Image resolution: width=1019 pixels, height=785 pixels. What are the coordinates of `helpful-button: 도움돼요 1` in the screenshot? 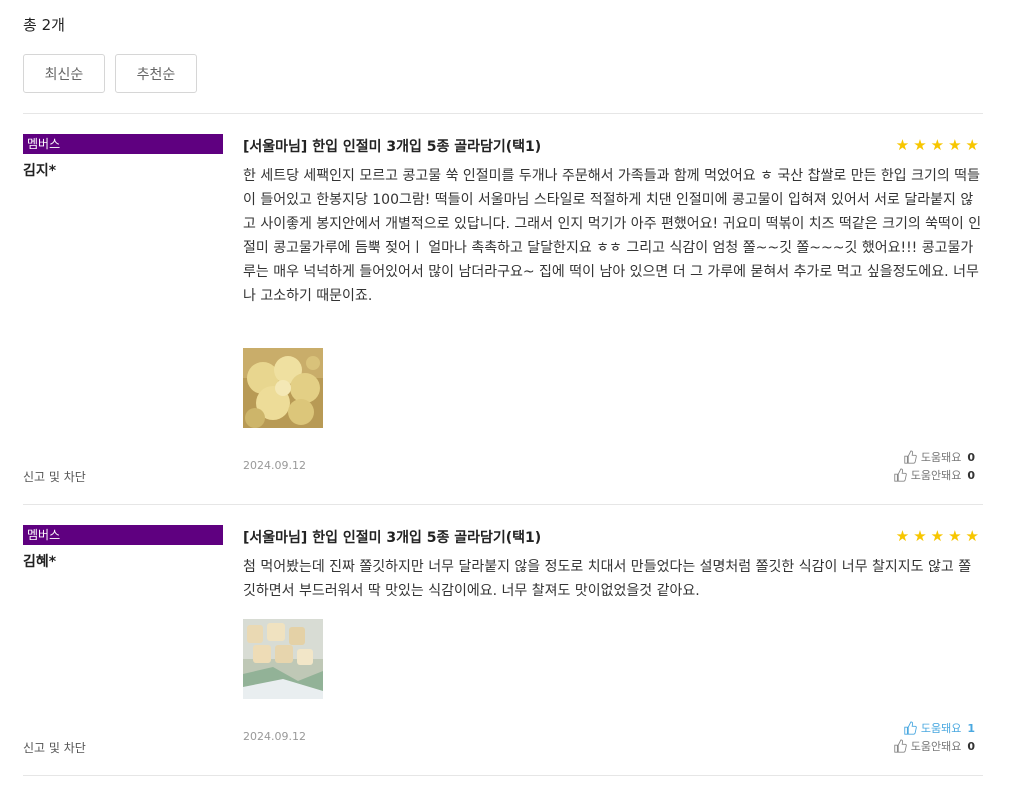 It's located at (939, 728).